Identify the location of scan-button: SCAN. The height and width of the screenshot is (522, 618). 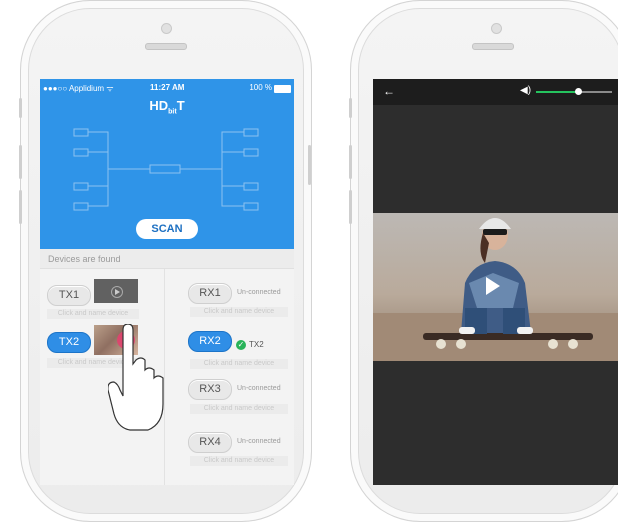
(167, 229).